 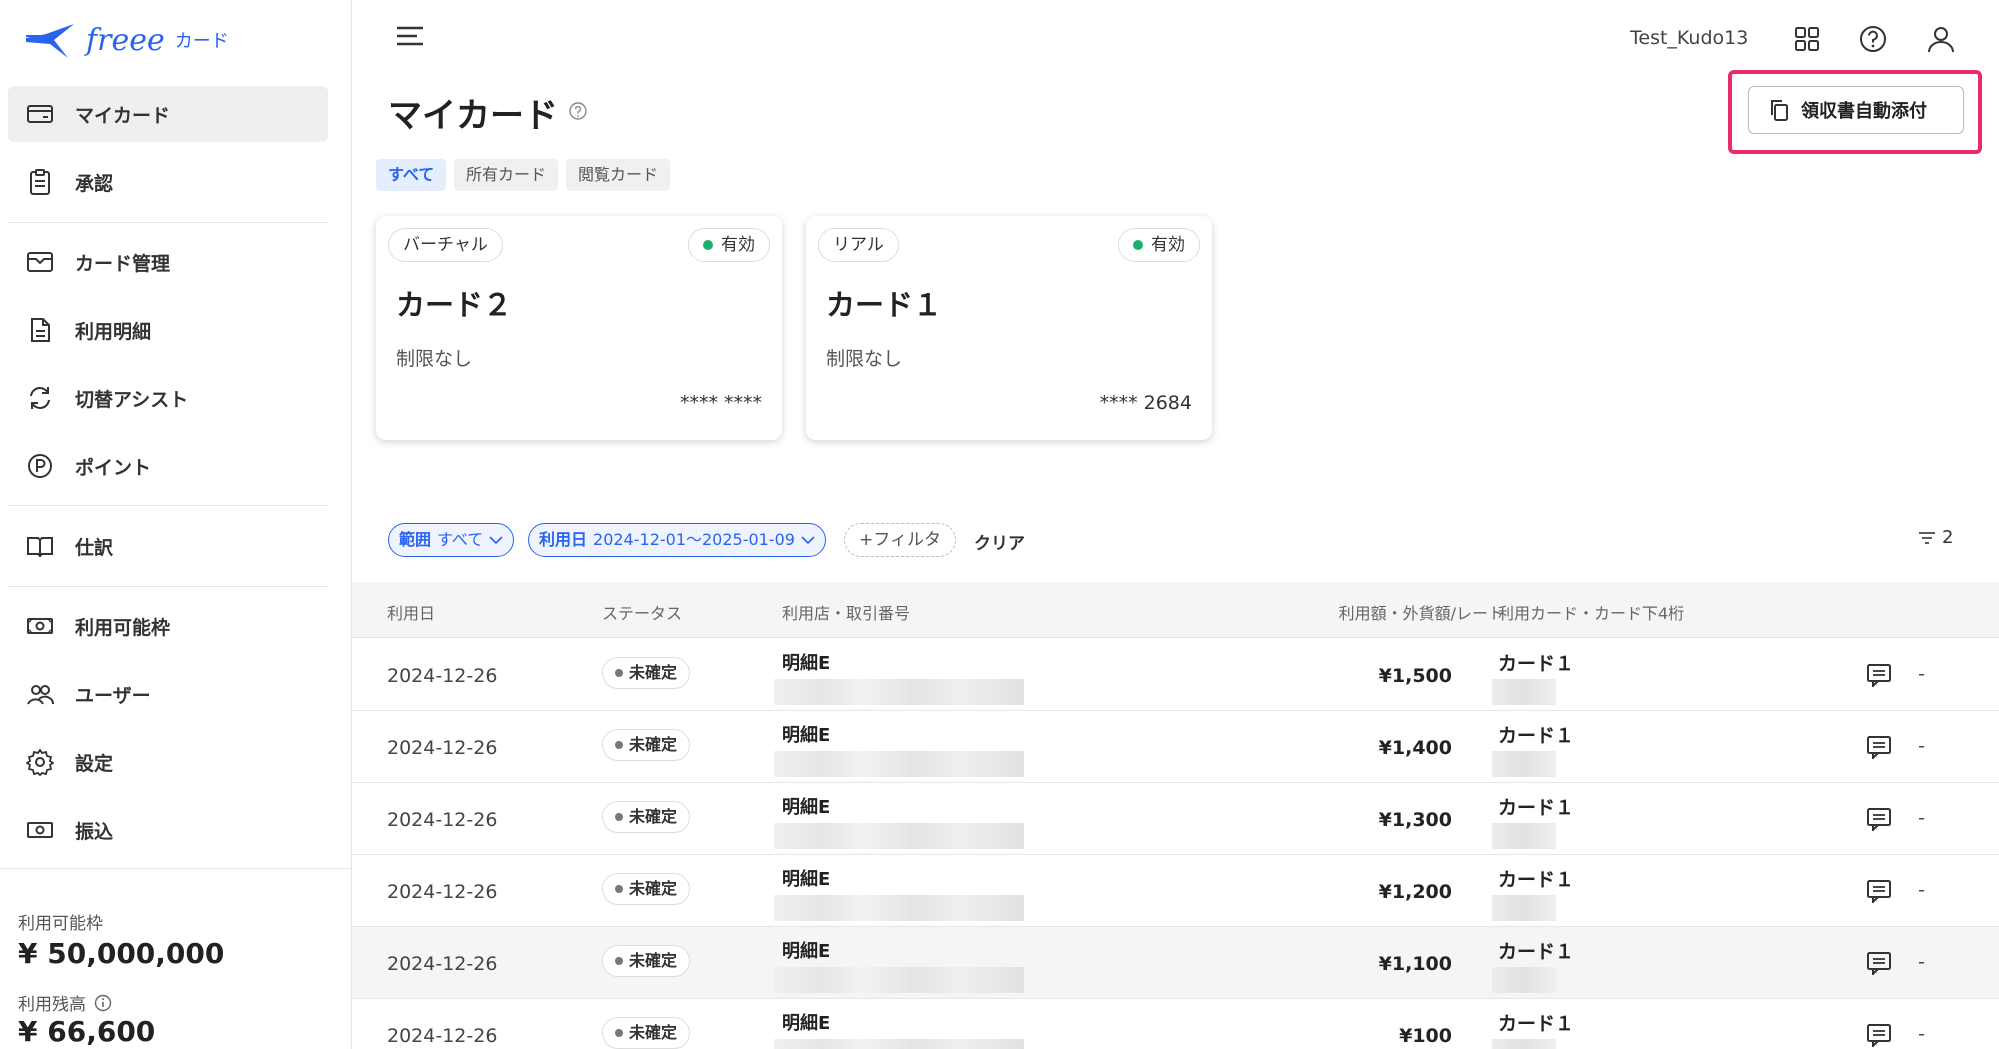 What do you see at coordinates (113, 695) in the screenshot?
I see `sidebar-item-label: ユーザー` at bounding box center [113, 695].